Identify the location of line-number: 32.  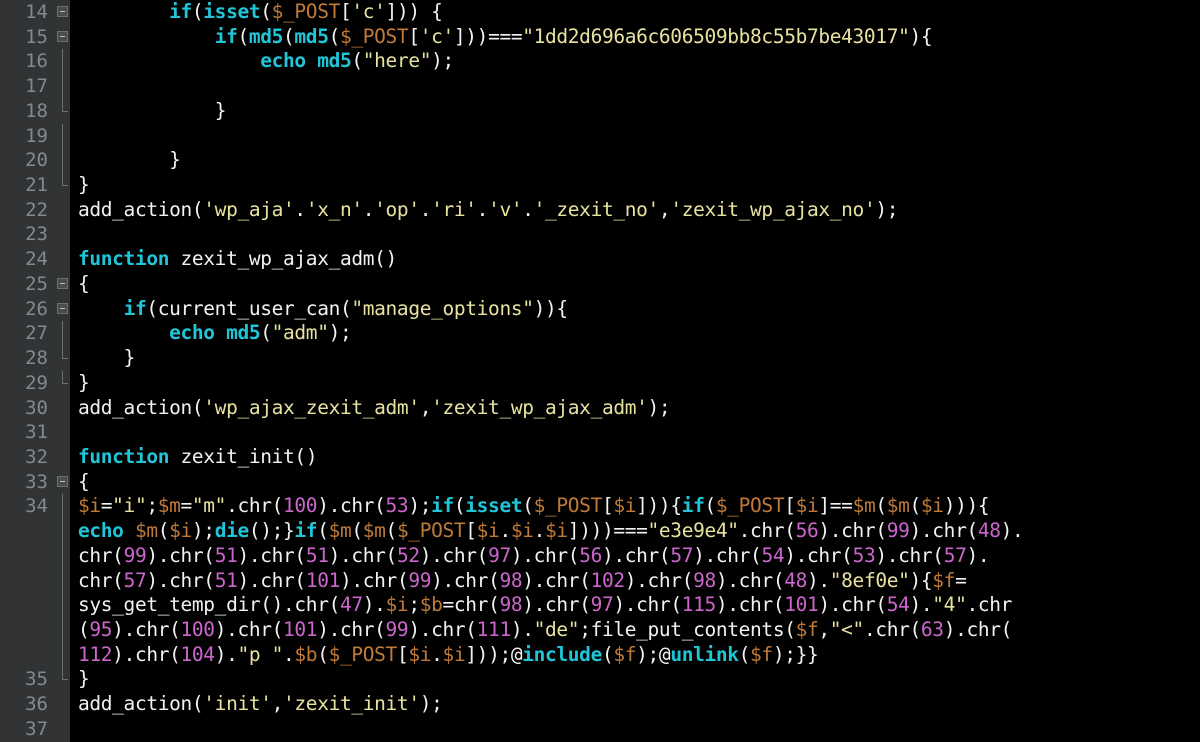
(36, 456).